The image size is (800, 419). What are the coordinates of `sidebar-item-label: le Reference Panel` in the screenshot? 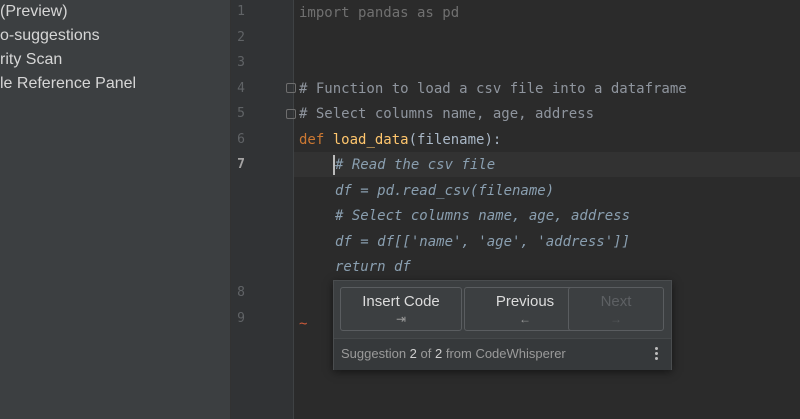 It's located at (68, 83).